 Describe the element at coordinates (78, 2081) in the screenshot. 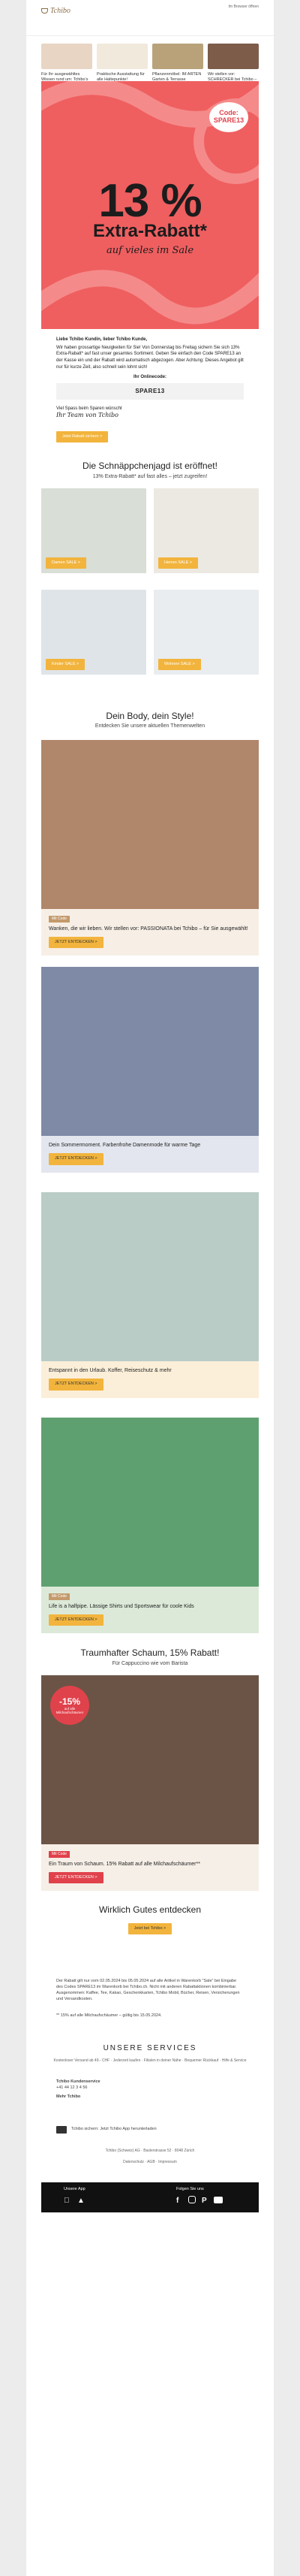

I see `contact-title: Tchibo Kundenservice` at that location.